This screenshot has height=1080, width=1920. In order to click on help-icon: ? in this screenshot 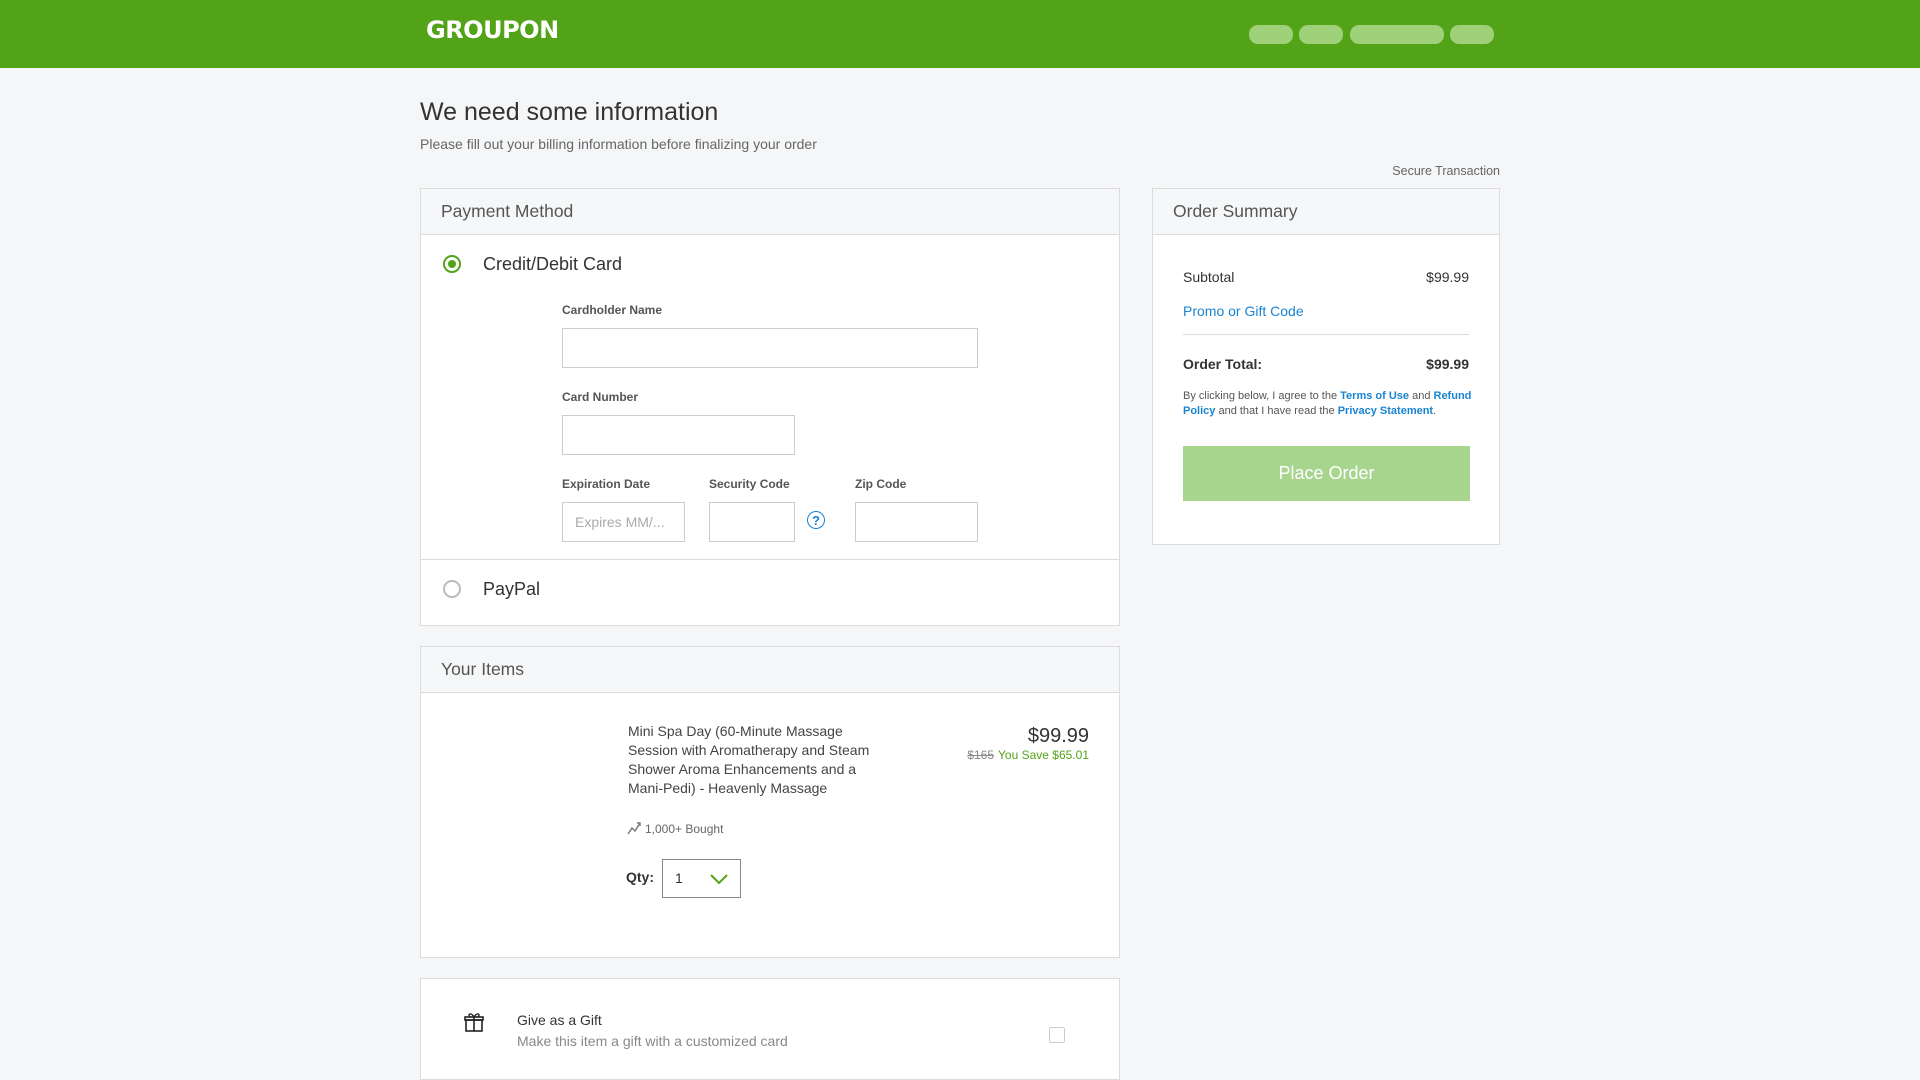, I will do `click(816, 520)`.